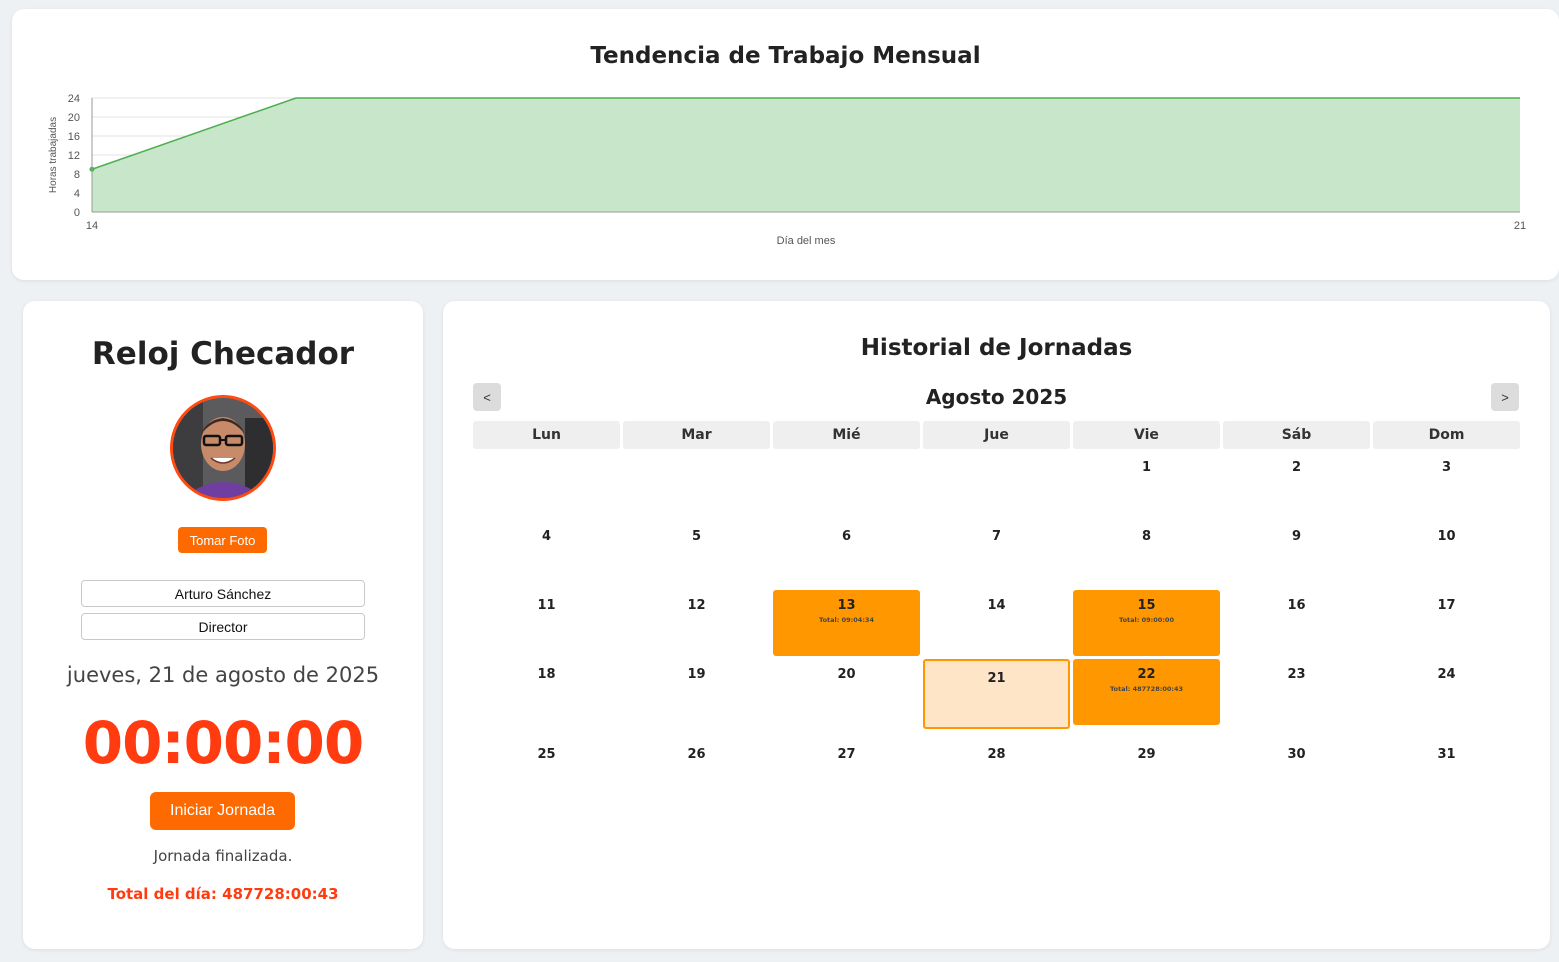  I want to click on y-axis-label: Horas trabajadas, so click(53, 155).